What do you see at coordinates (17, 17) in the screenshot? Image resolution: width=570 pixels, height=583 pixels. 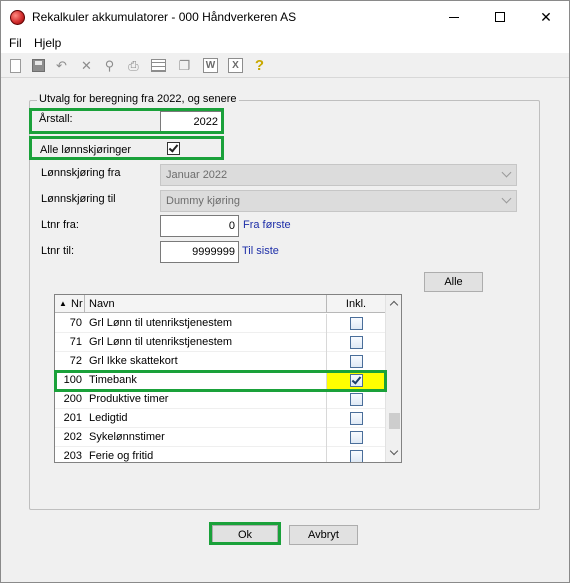 I see `app-icon` at bounding box center [17, 17].